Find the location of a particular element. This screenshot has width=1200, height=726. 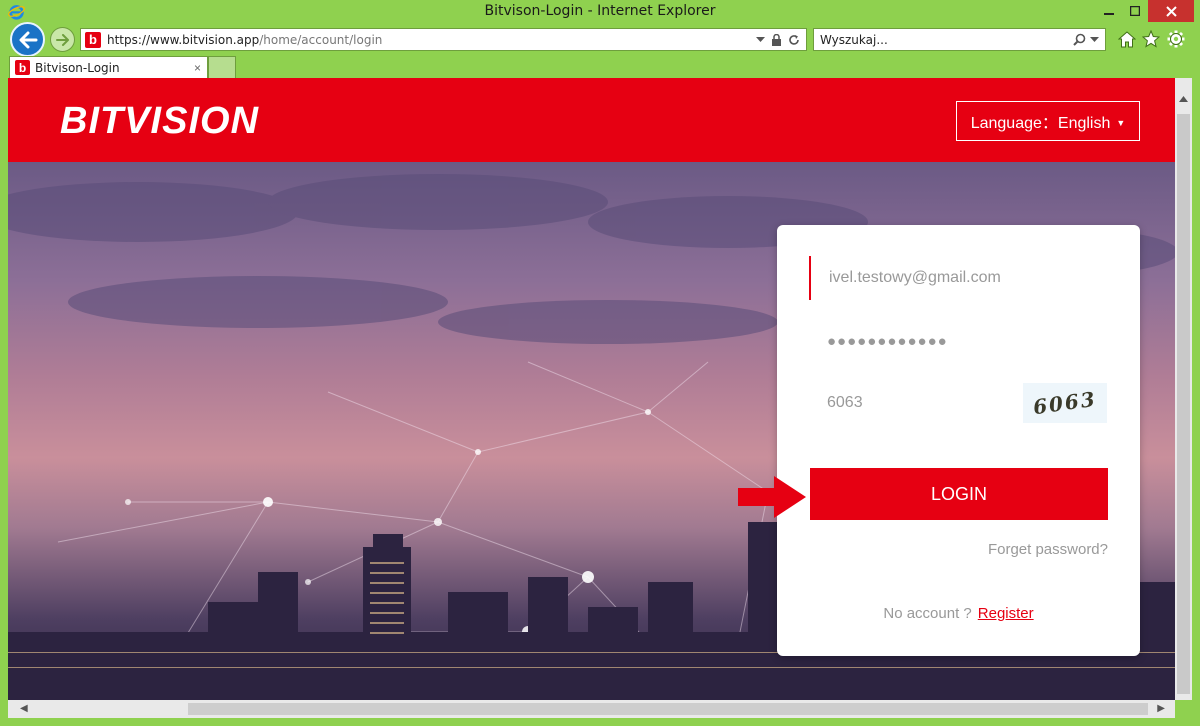

favorites-button is located at coordinates (1151, 39).